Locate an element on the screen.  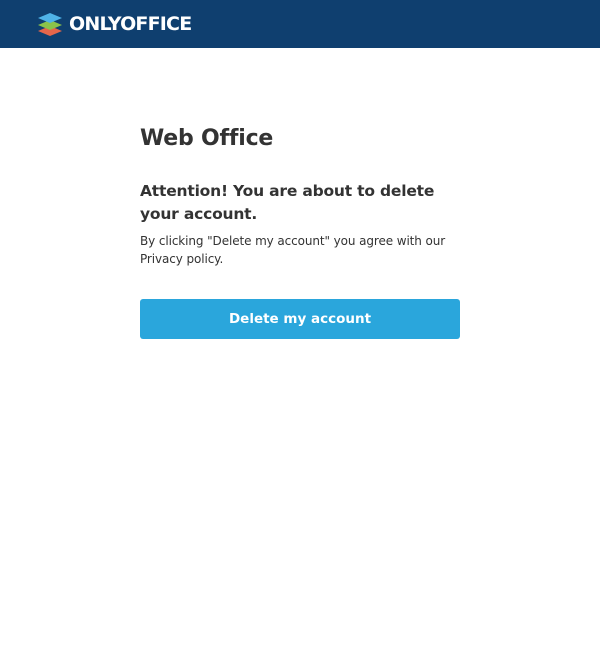
onlyoffice-logo: ONLYOFFICE is located at coordinates (114, 24).